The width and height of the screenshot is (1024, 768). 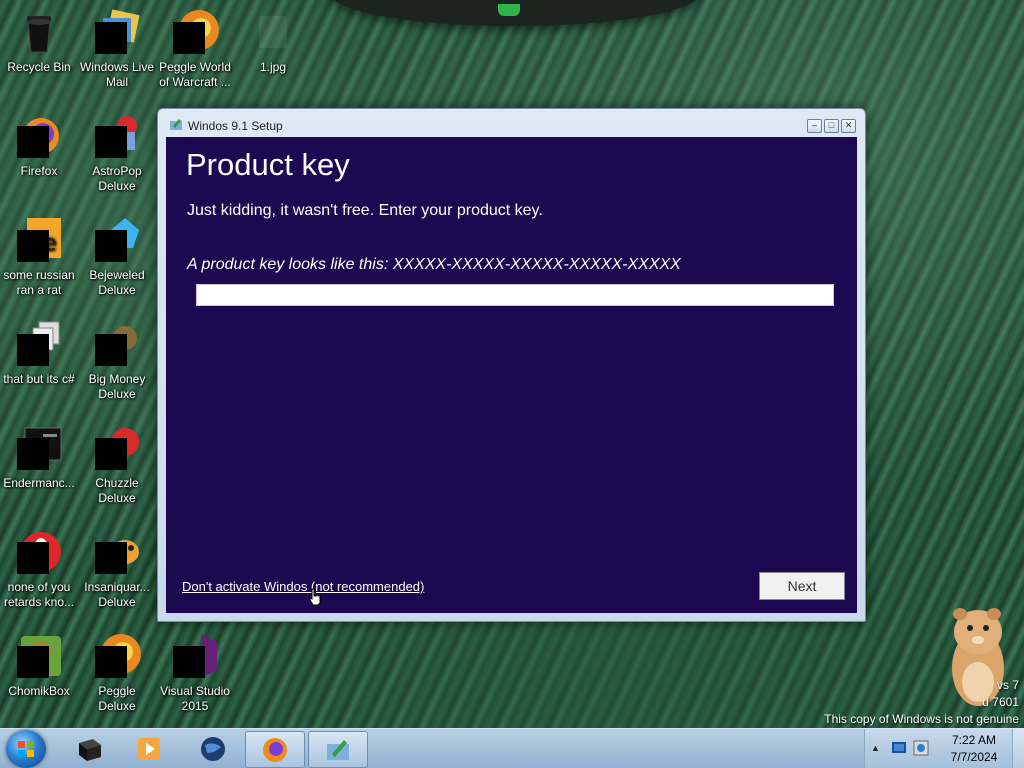 What do you see at coordinates (974, 740) in the screenshot?
I see `clock-time: 7:22 AM` at bounding box center [974, 740].